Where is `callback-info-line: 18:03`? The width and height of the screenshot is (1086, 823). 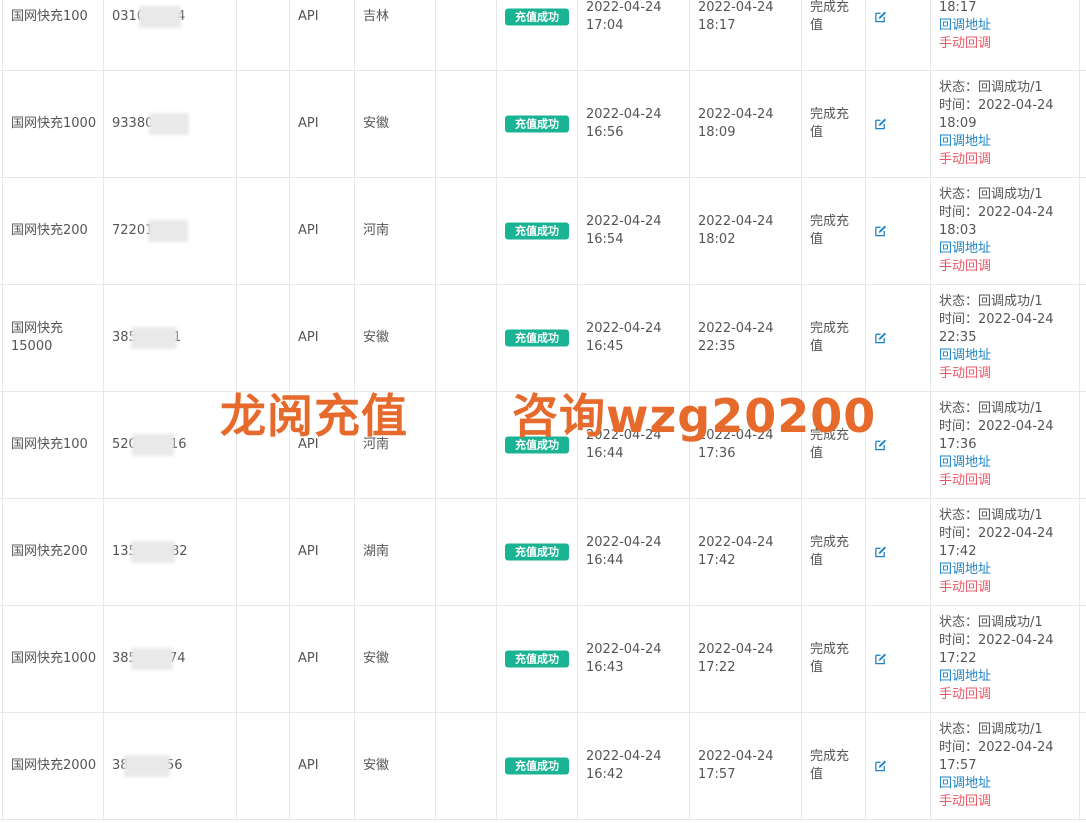
callback-info-line: 18:03 is located at coordinates (958, 230).